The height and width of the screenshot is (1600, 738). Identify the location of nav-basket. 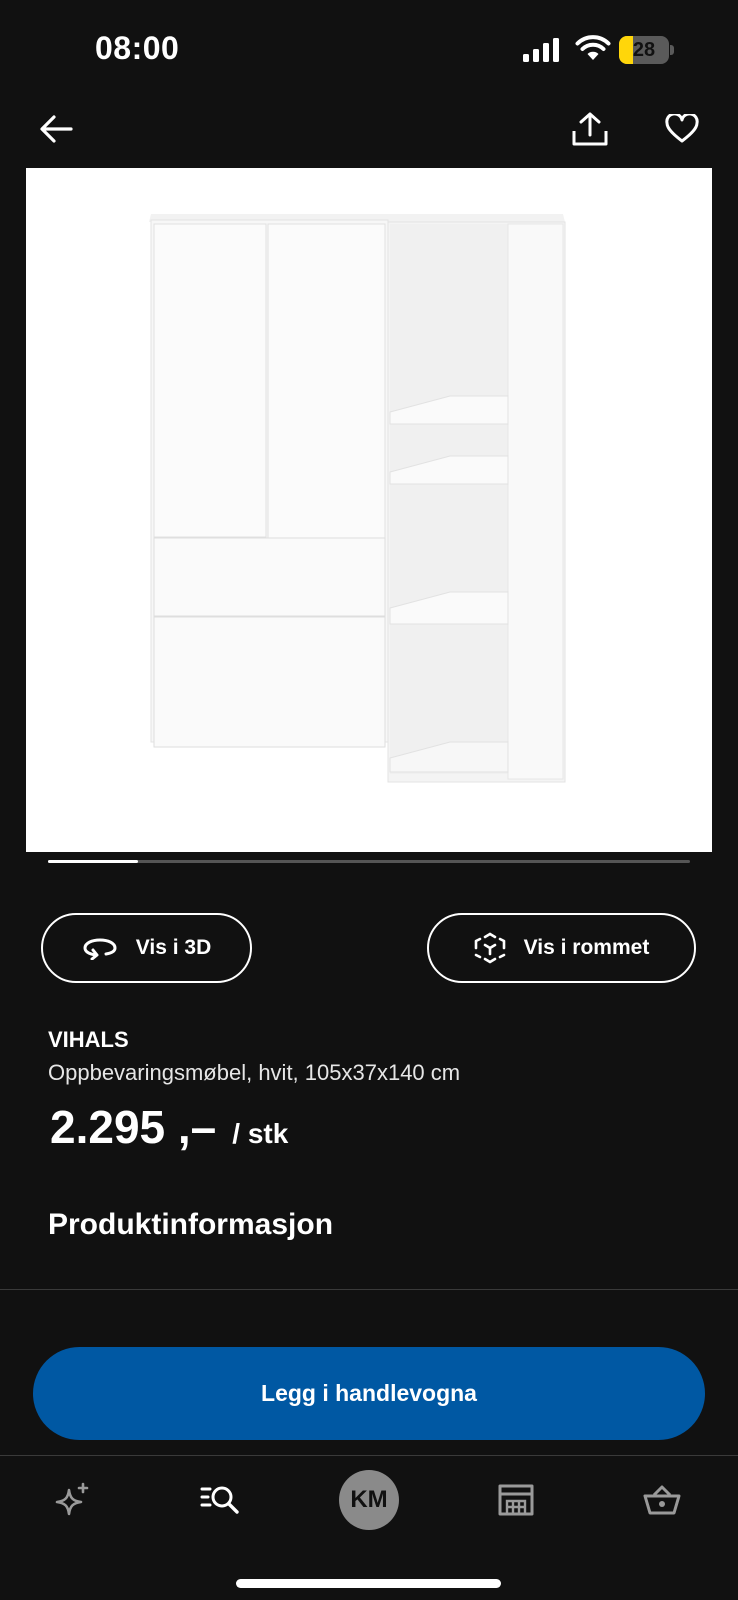
(662, 1500).